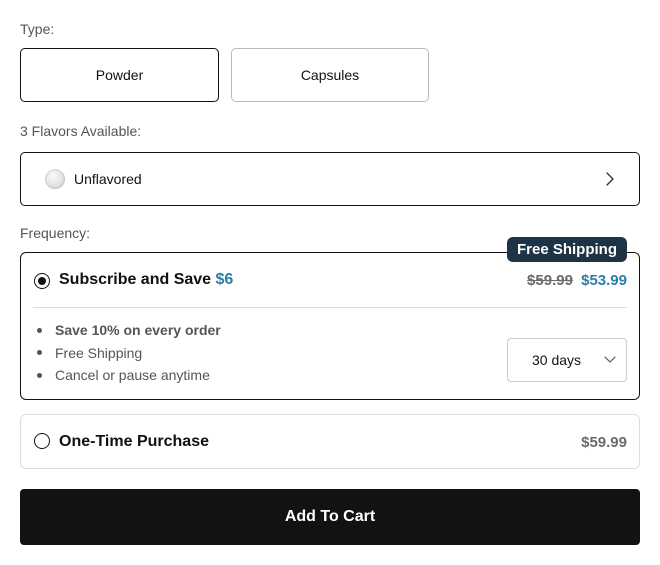 Image resolution: width=660 pixels, height=565 pixels. Describe the element at coordinates (135, 279) in the screenshot. I see `subscribe-title-text: Subscribe and Save` at that location.